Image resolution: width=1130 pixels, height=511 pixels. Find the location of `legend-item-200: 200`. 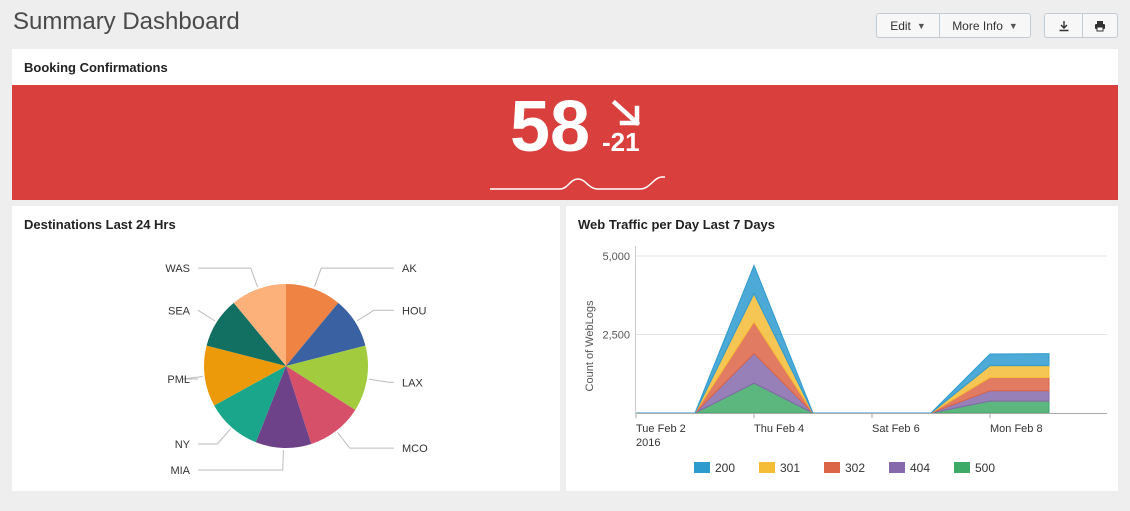

legend-item-200: 200 is located at coordinates (714, 468).